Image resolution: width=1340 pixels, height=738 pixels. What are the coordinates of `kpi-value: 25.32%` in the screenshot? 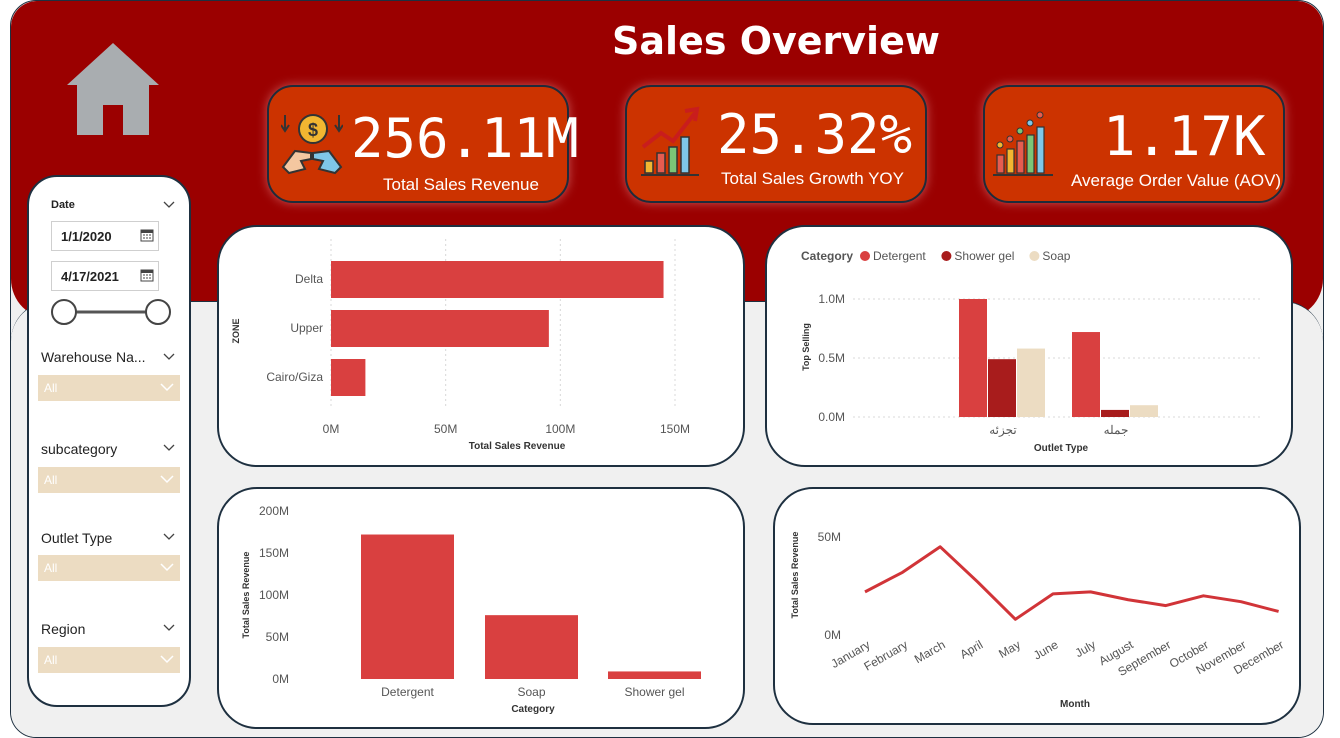 It's located at (815, 134).